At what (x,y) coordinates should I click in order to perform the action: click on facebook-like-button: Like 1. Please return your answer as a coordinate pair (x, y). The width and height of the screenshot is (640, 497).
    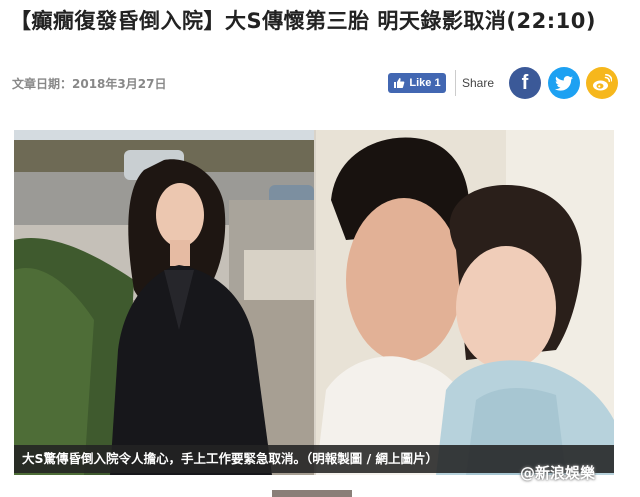
    Looking at the image, I should click on (417, 83).